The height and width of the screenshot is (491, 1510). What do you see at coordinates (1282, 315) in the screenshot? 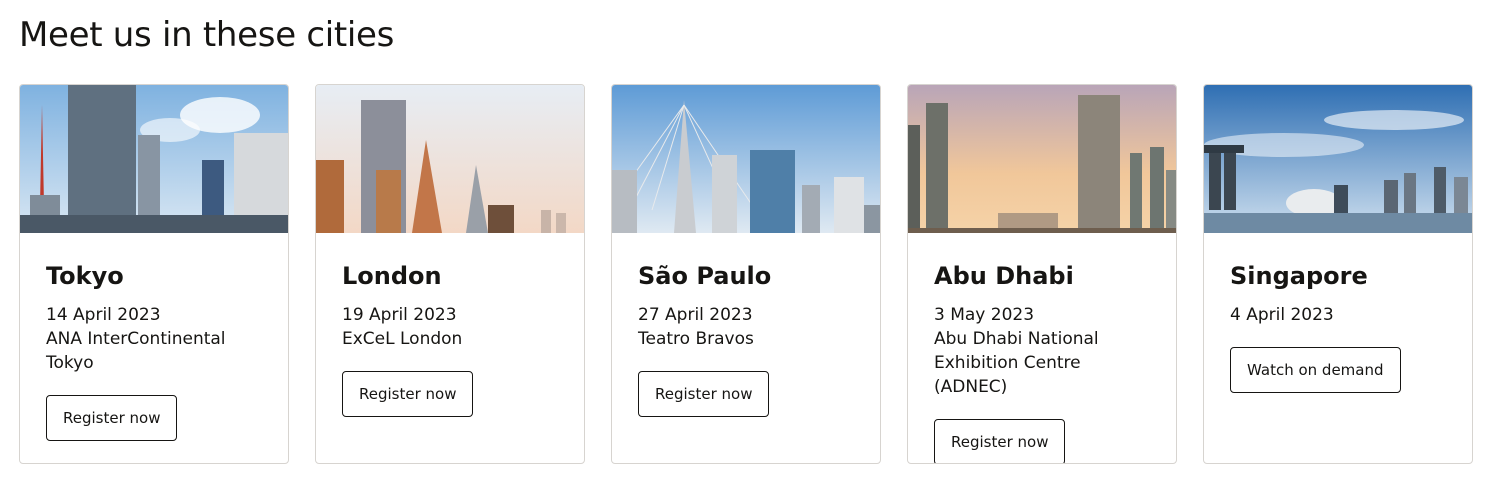
I see `event-date: 4 April 2023` at bounding box center [1282, 315].